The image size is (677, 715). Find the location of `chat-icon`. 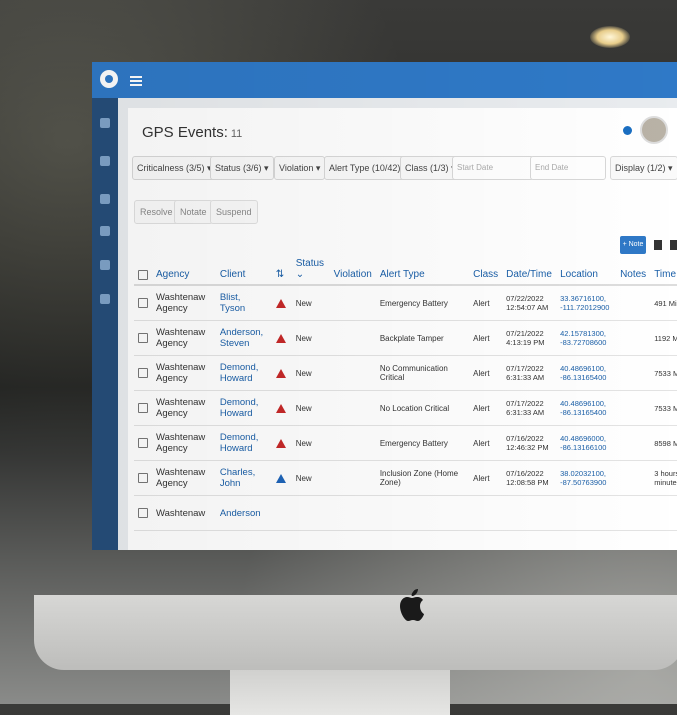

chat-icon is located at coordinates (105, 265).